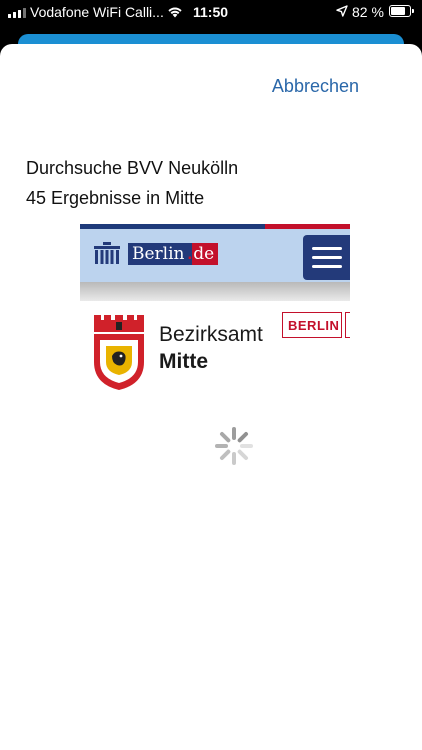  What do you see at coordinates (326, 257) in the screenshot?
I see `hamburger-menu-icon` at bounding box center [326, 257].